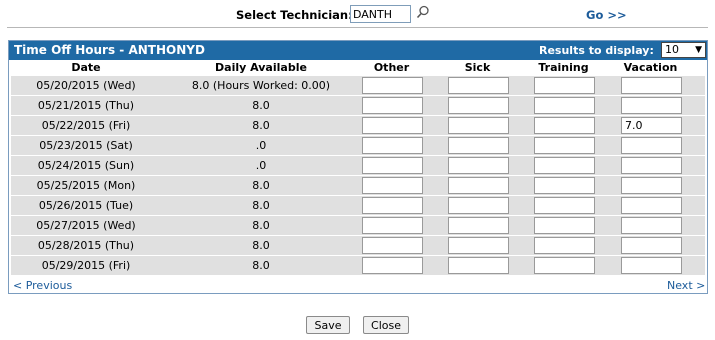 The image size is (715, 340). What do you see at coordinates (672, 49) in the screenshot?
I see `results-value: 10` at bounding box center [672, 49].